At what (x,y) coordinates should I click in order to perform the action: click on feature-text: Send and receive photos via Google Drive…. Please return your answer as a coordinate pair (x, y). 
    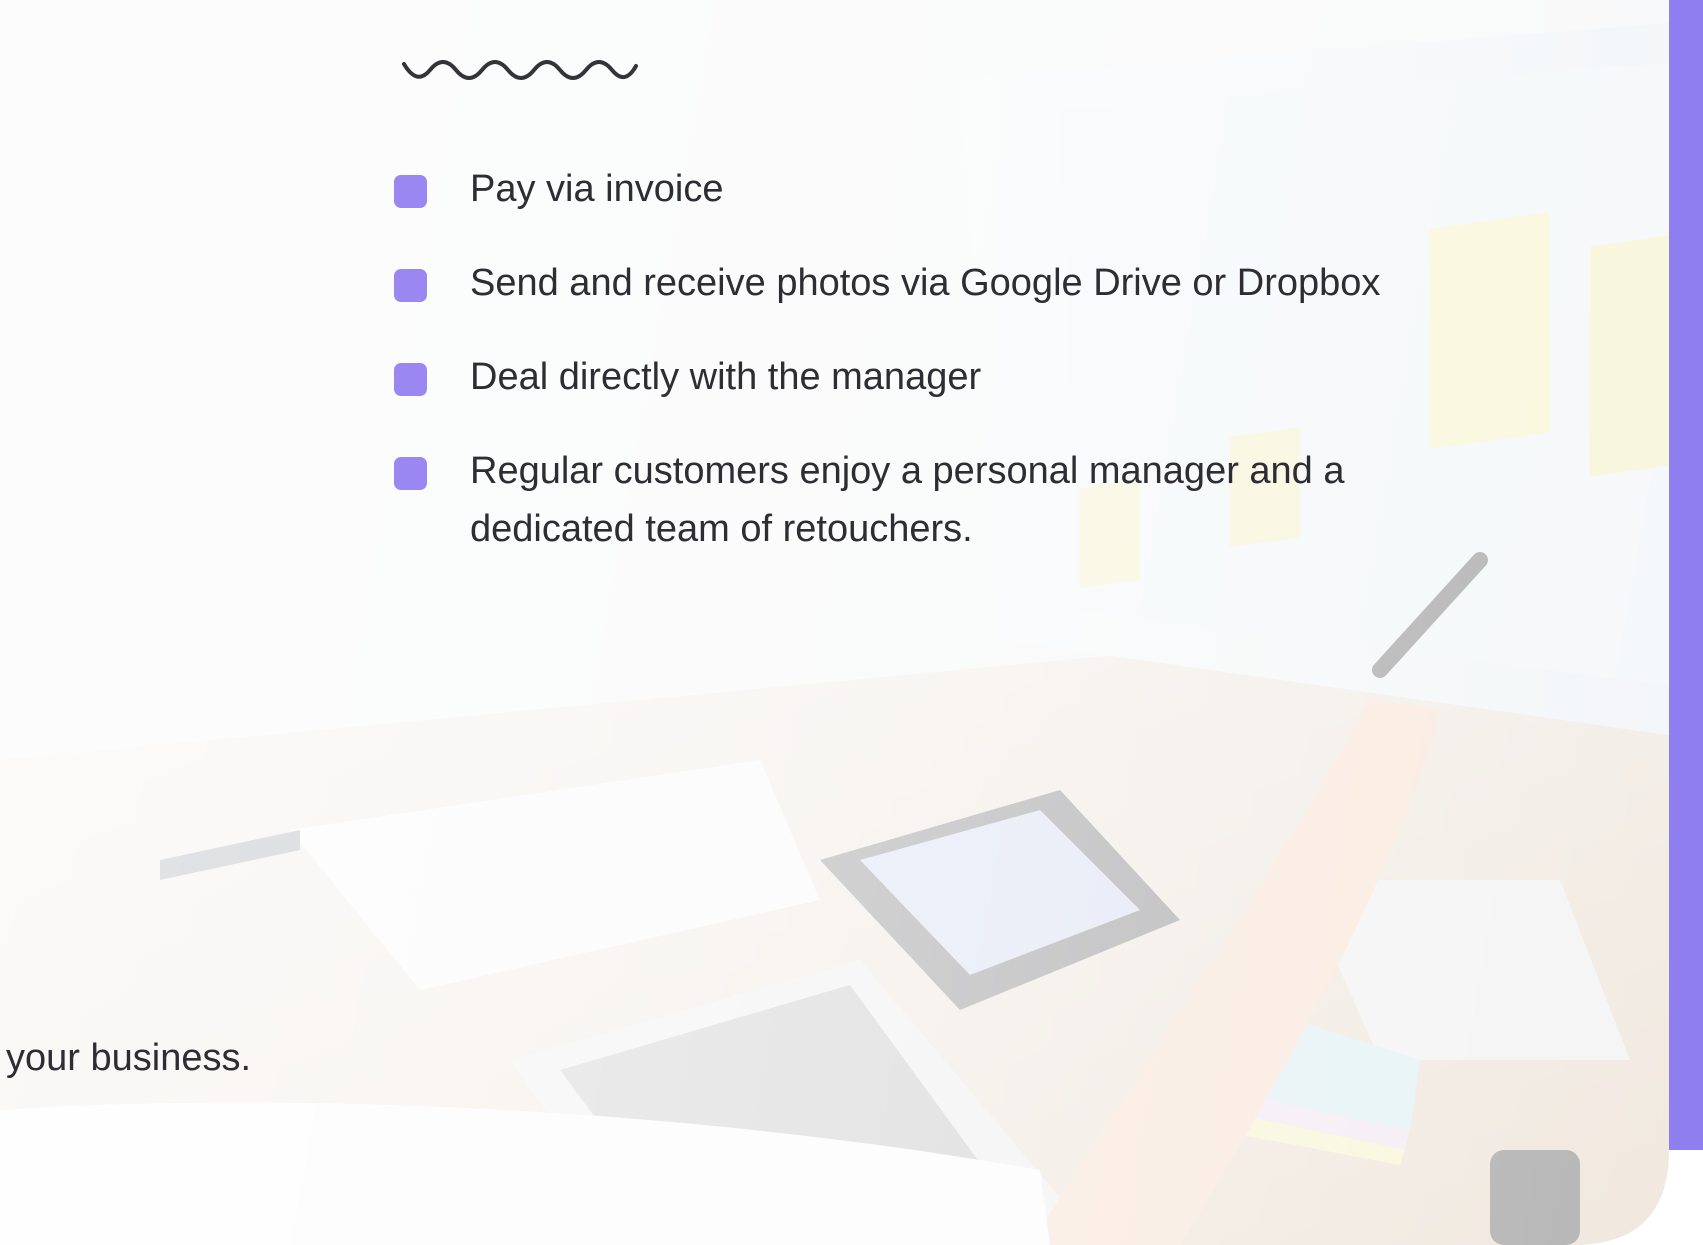
    Looking at the image, I should click on (925, 283).